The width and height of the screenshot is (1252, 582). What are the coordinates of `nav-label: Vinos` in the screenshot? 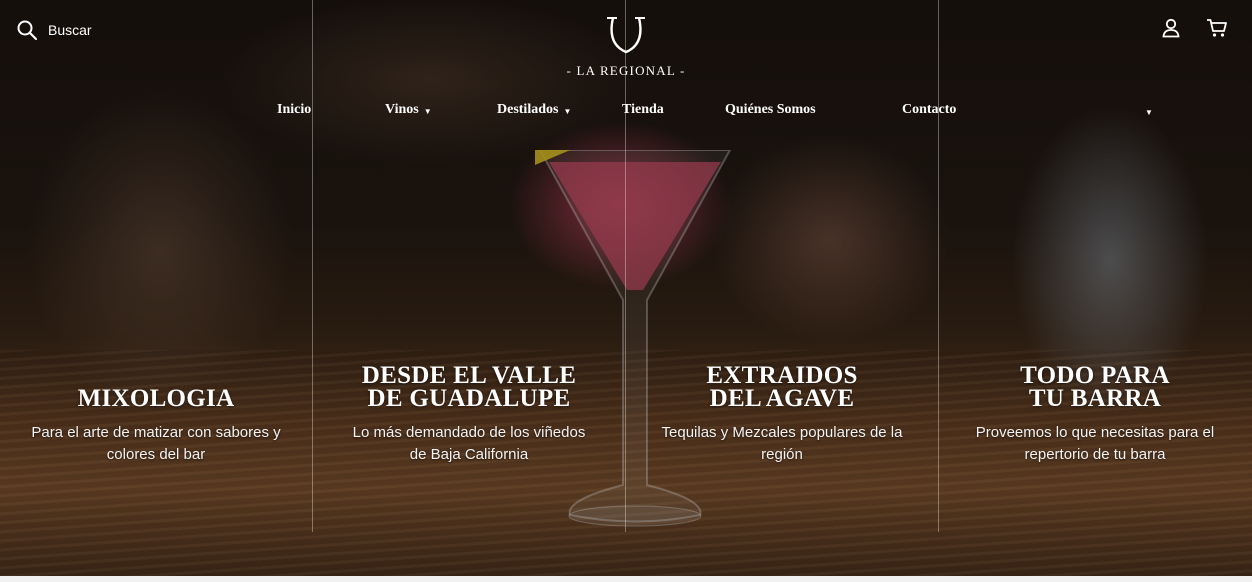 It's located at (402, 109).